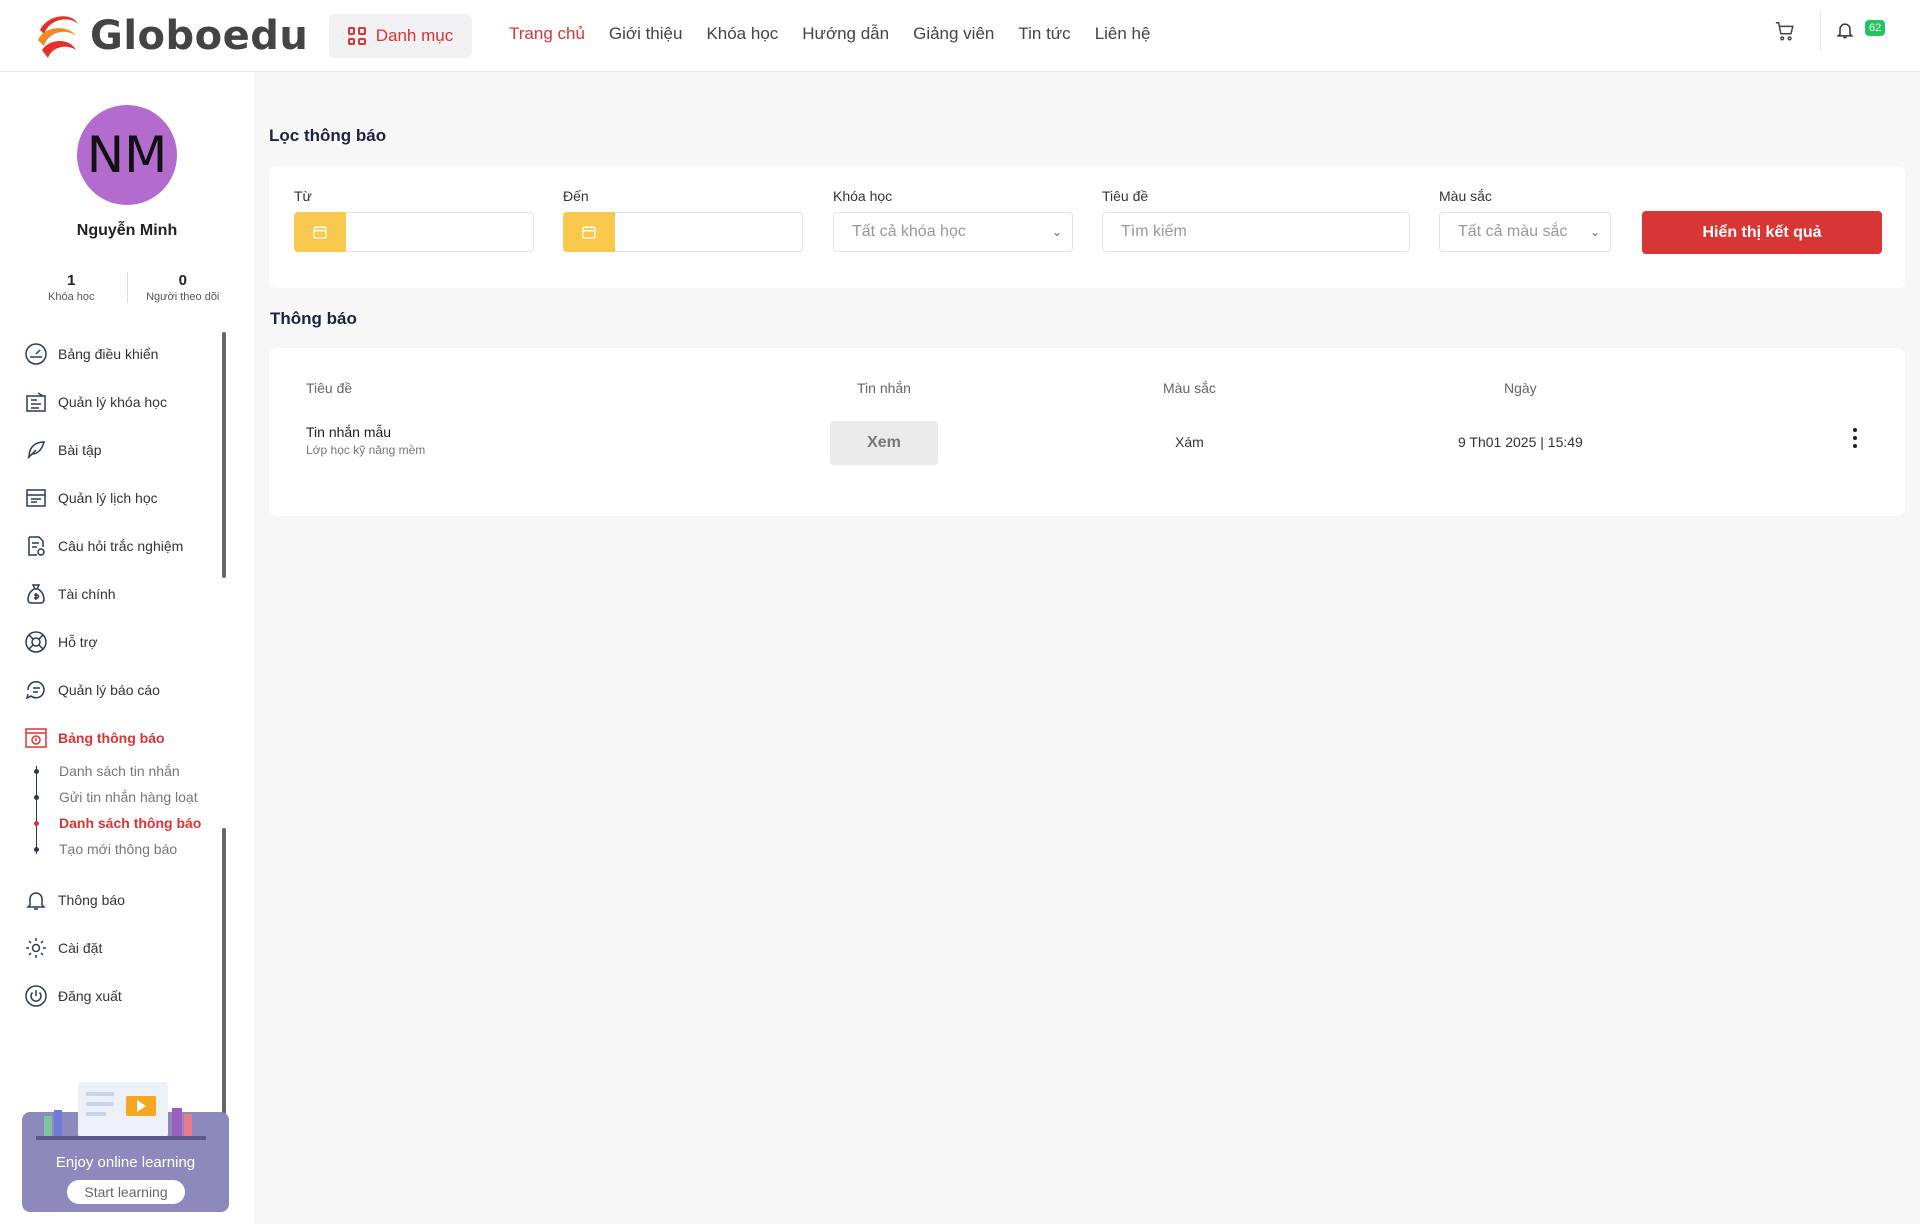  What do you see at coordinates (183, 297) in the screenshot?
I see `followers-label: Người theo dõi` at bounding box center [183, 297].